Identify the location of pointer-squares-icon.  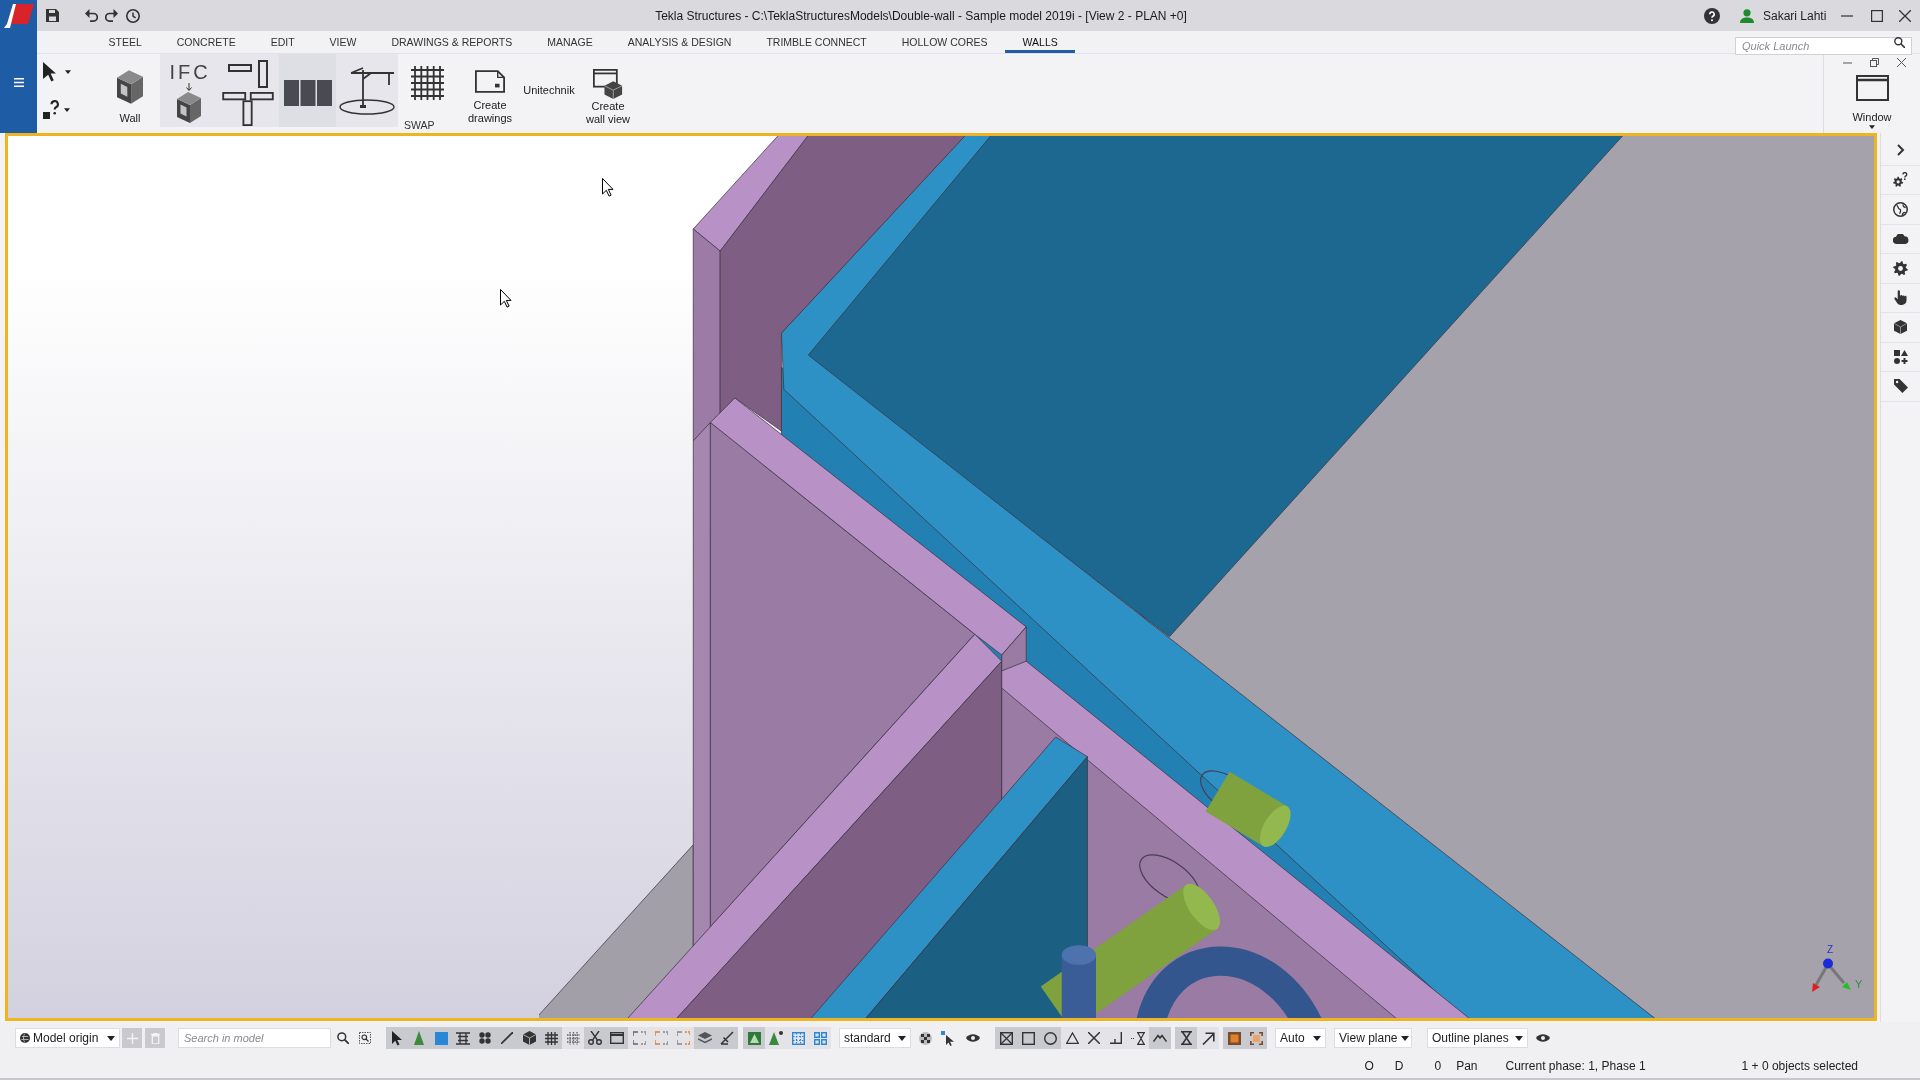
(948, 1038).